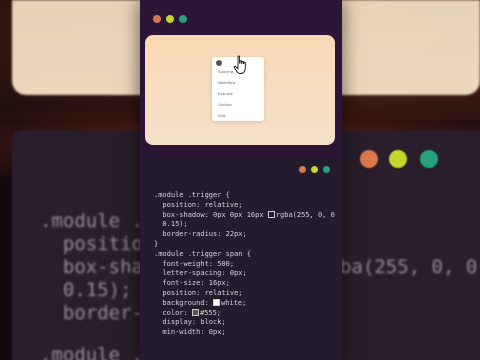 This screenshot has width=480, height=360. Describe the element at coordinates (409, 267) in the screenshot. I see `background-code-line: ba(255, 0, 0` at that location.